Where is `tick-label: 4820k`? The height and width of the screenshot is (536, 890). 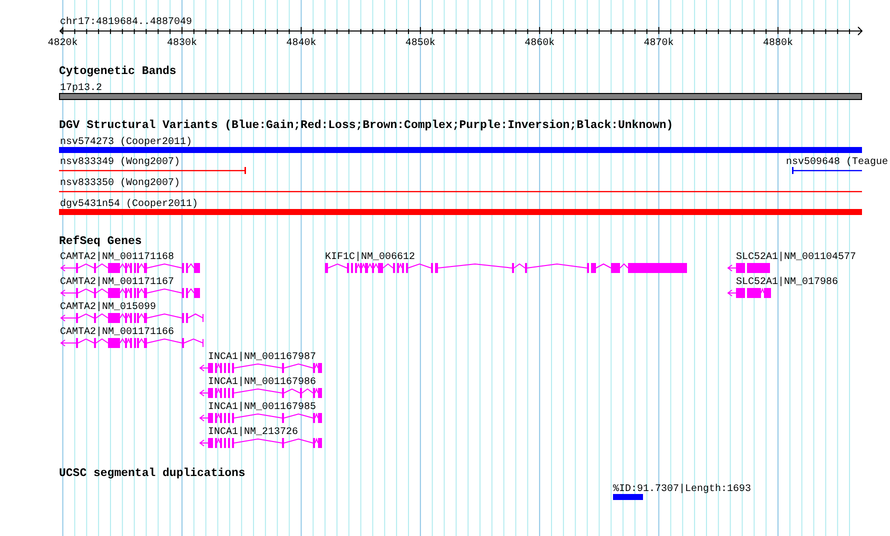
tick-label: 4820k is located at coordinates (63, 43).